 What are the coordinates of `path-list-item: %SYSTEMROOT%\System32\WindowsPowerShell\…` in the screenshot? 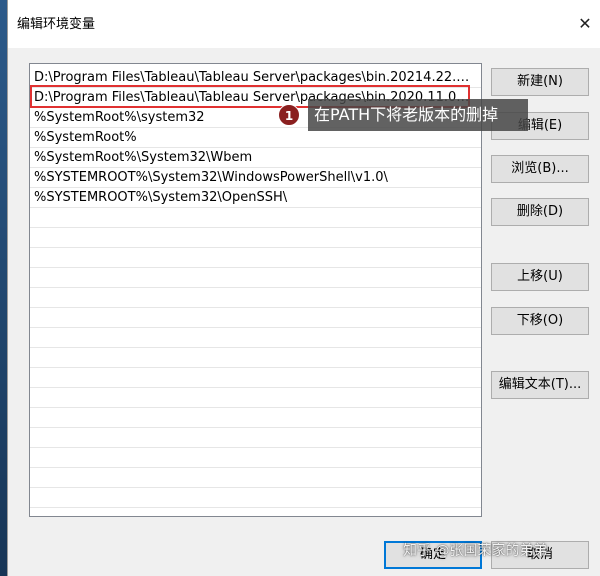 It's located at (255, 178).